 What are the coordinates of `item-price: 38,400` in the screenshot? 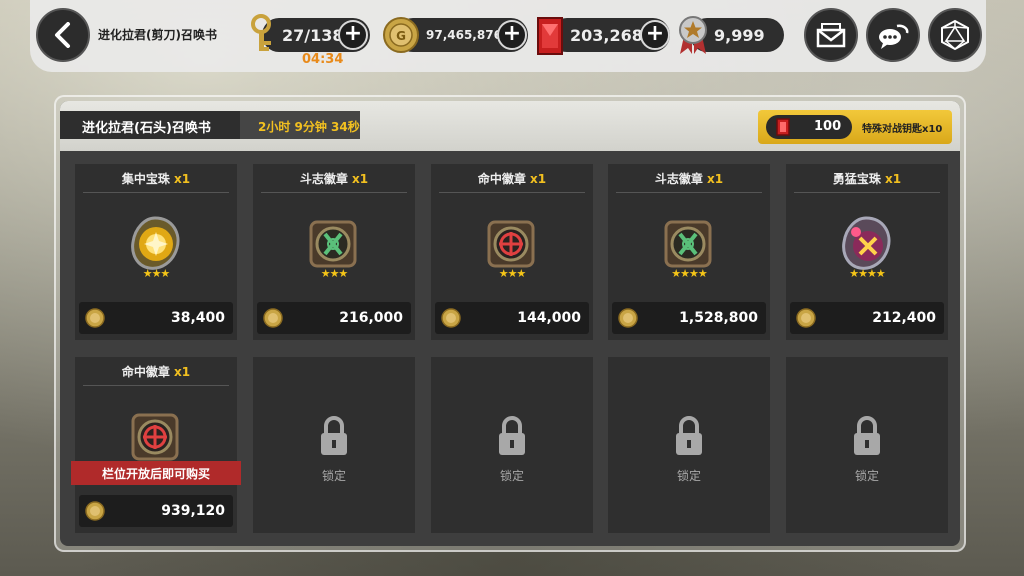 It's located at (197, 318).